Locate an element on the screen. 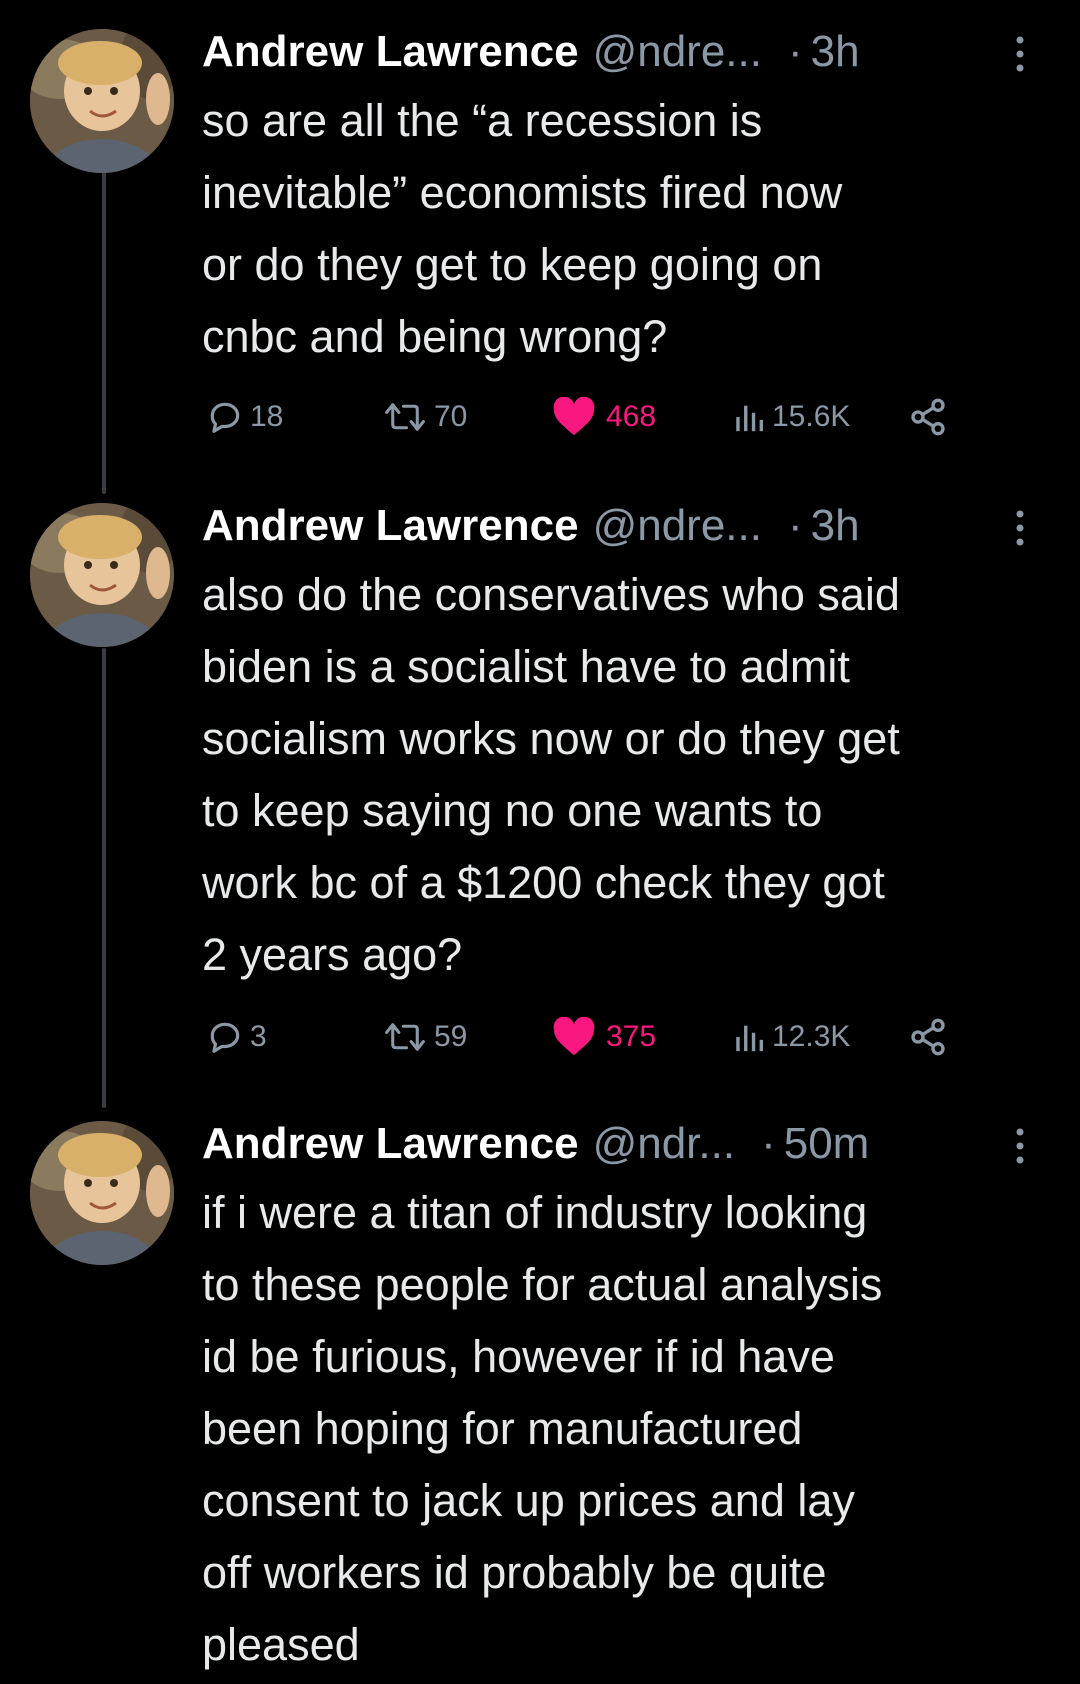 The image size is (1080, 1684). tweet-actions: 3 59 375 12.3K is located at coordinates (582, 1037).